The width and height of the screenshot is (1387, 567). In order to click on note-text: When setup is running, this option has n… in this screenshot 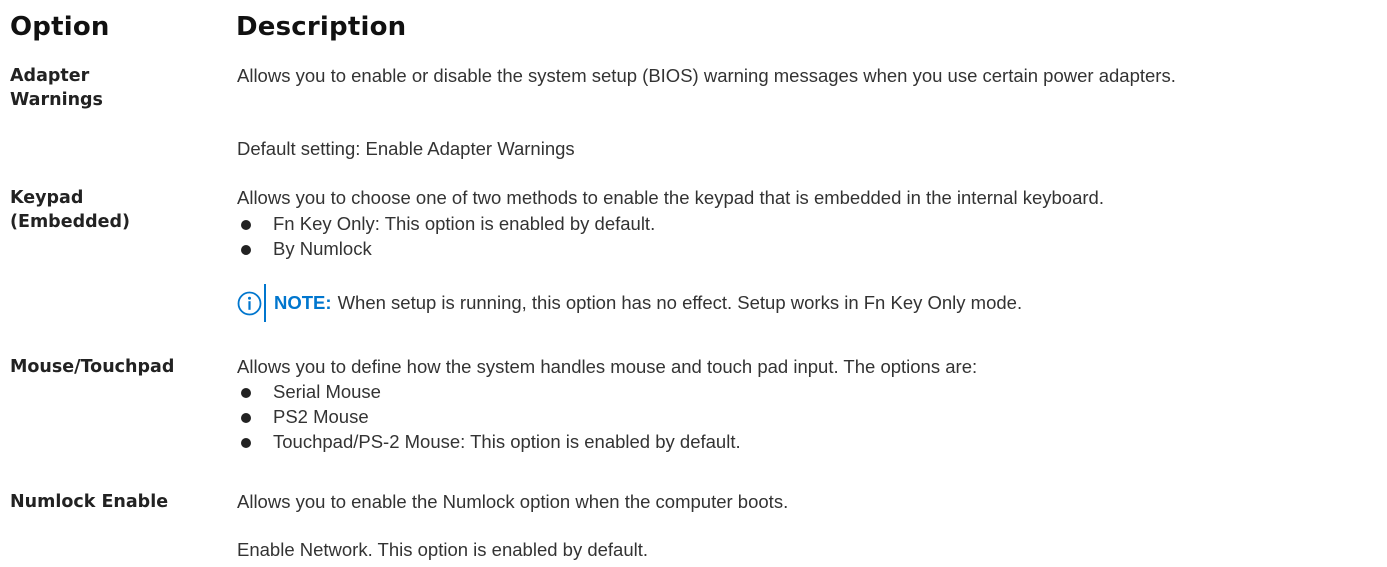, I will do `click(680, 302)`.